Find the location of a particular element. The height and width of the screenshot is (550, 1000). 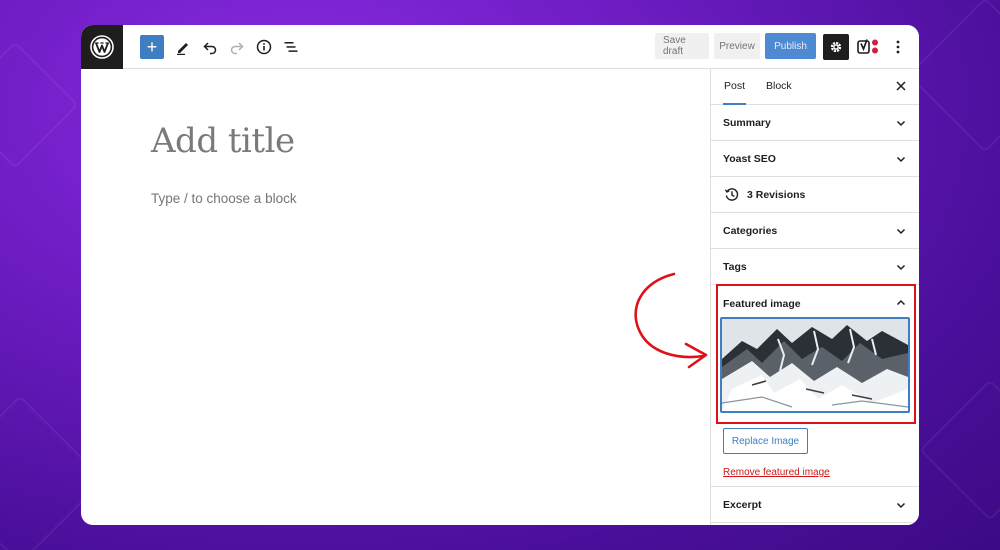

details-button is located at coordinates (264, 47).